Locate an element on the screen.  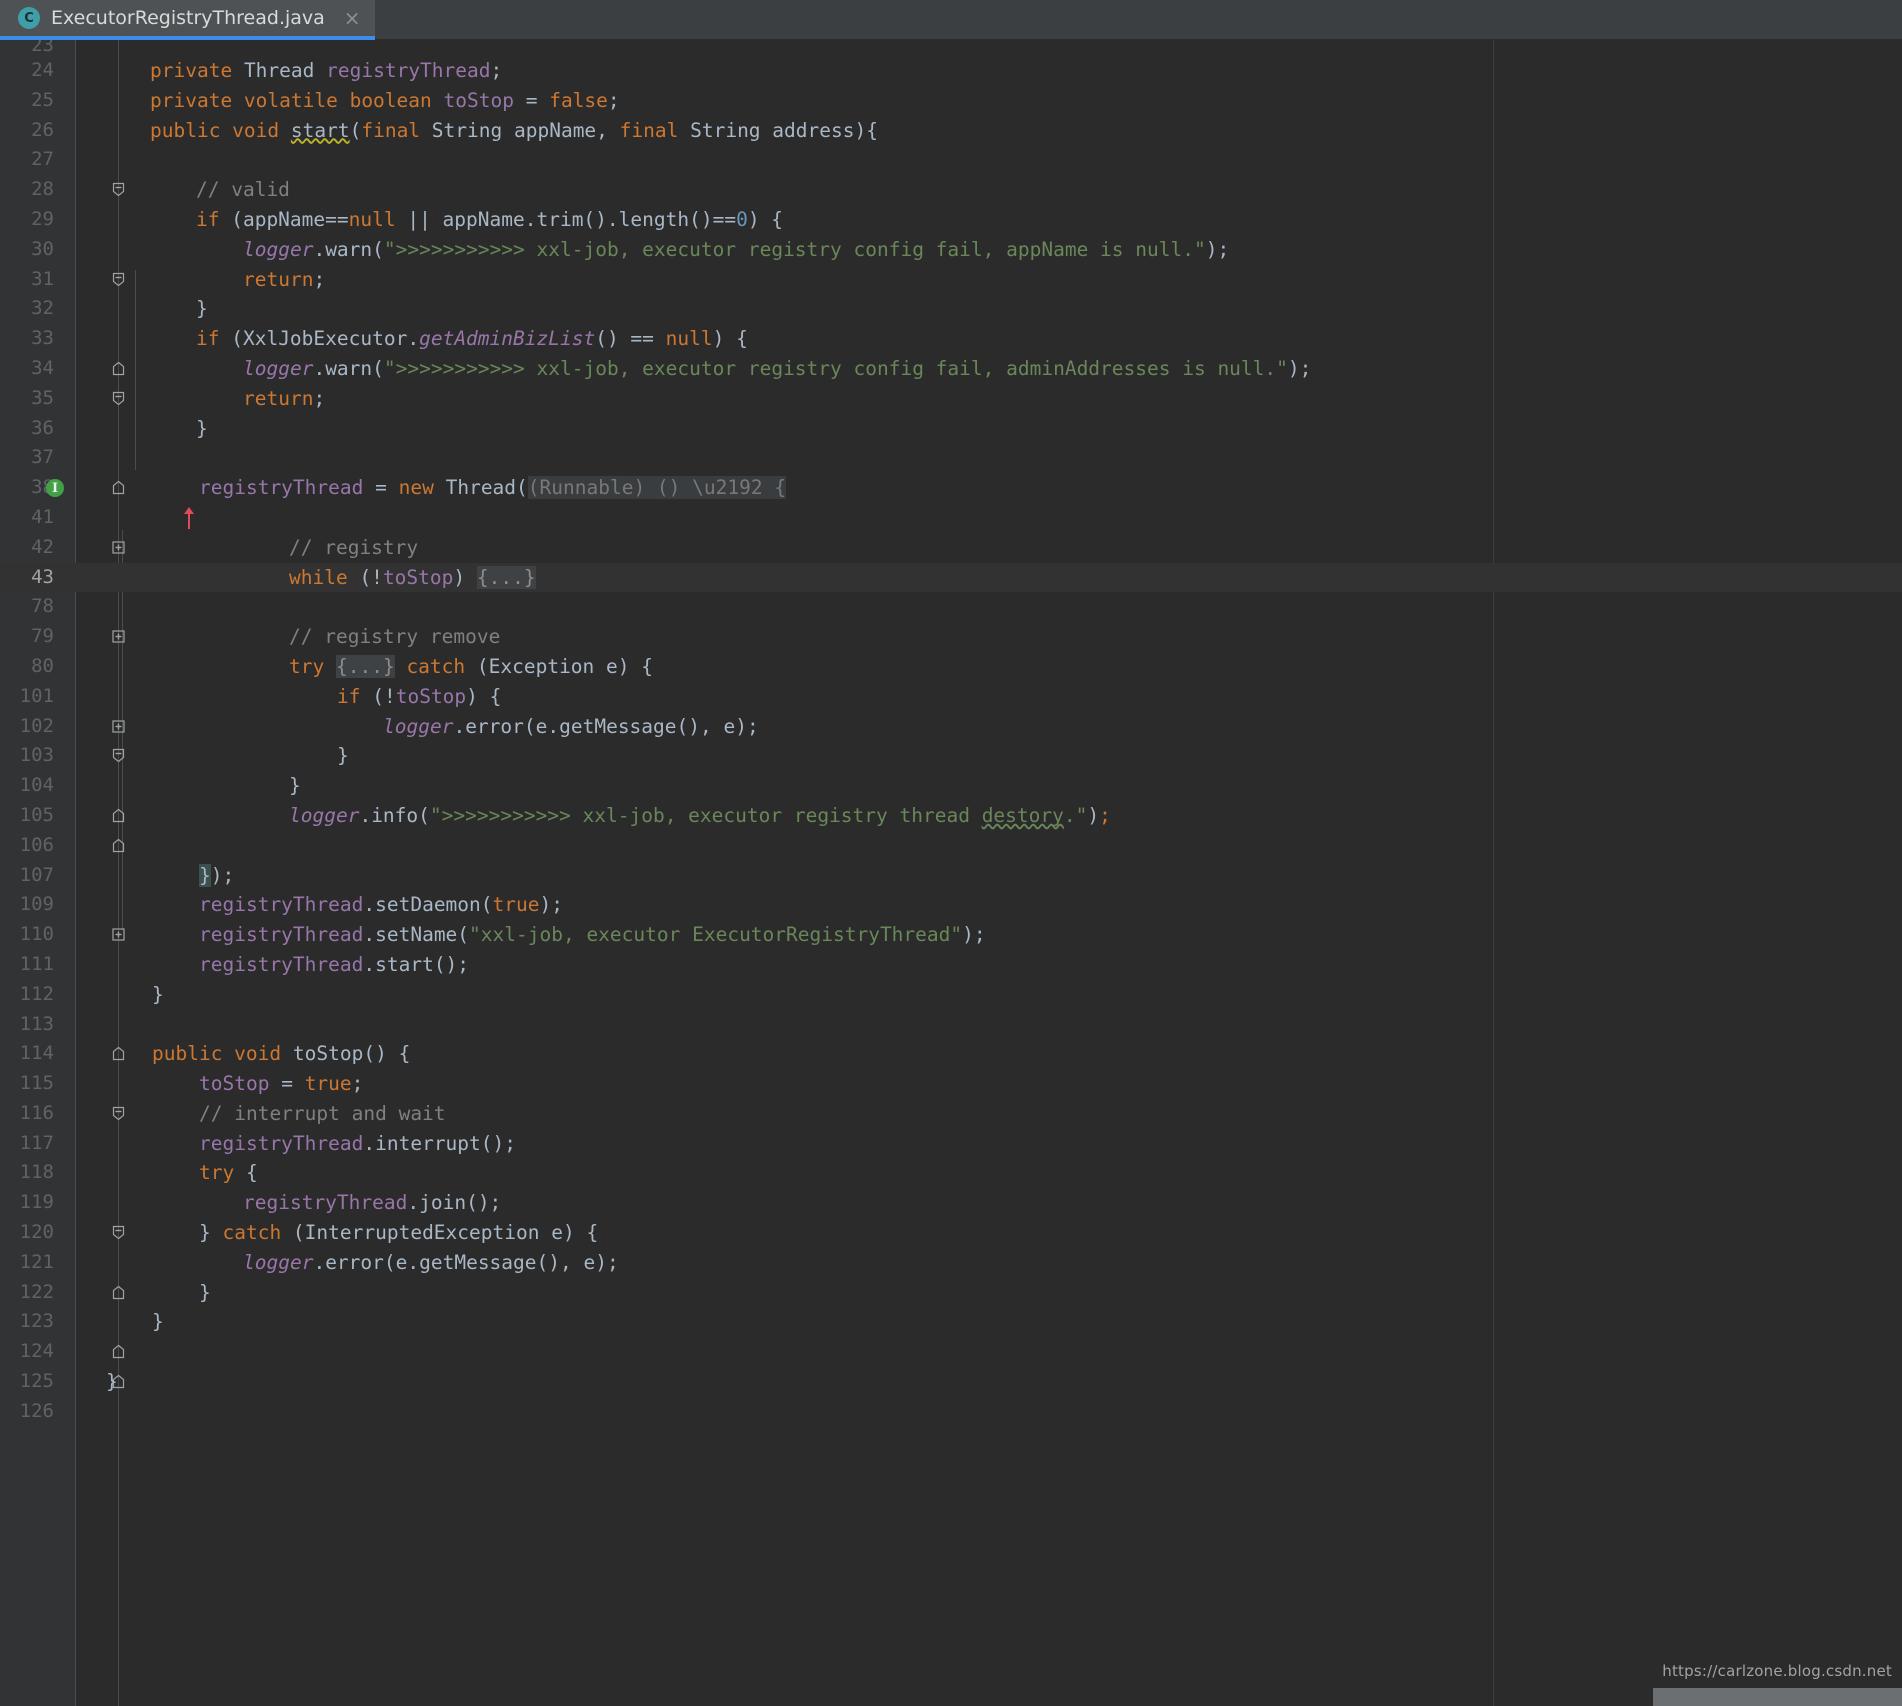
code-line: 80 try {...} catch (Exception e) { is located at coordinates (951, 692).